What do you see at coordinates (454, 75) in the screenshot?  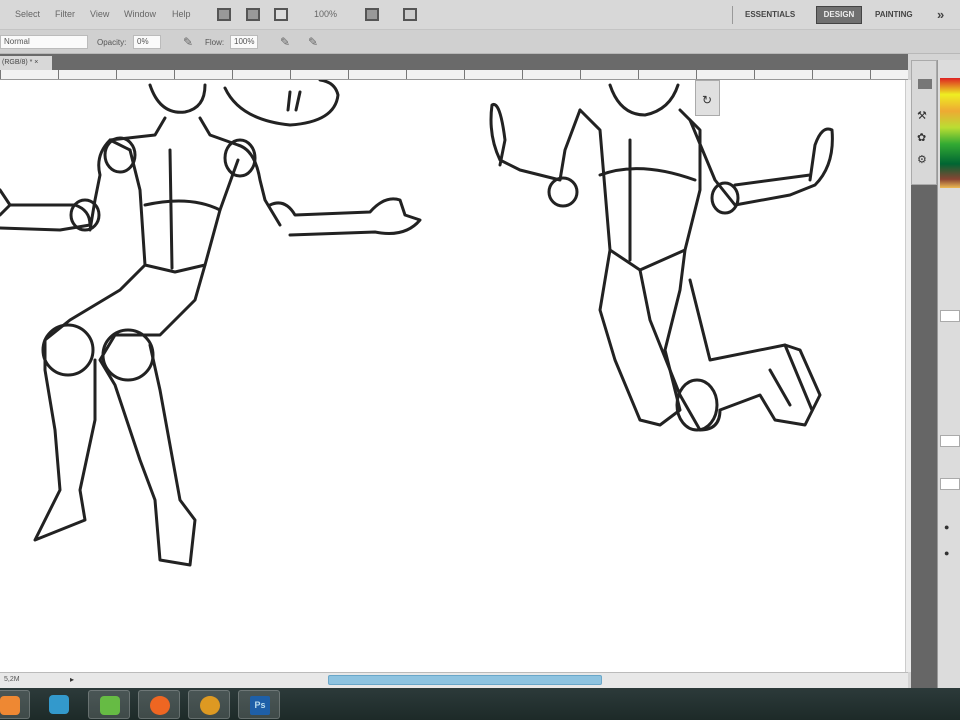 I see `horizontal-ruler` at bounding box center [454, 75].